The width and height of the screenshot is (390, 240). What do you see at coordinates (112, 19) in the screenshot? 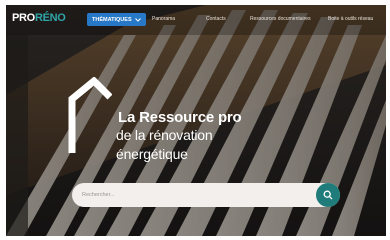
I see `themes-button-label: THÉMATIQUES` at bounding box center [112, 19].